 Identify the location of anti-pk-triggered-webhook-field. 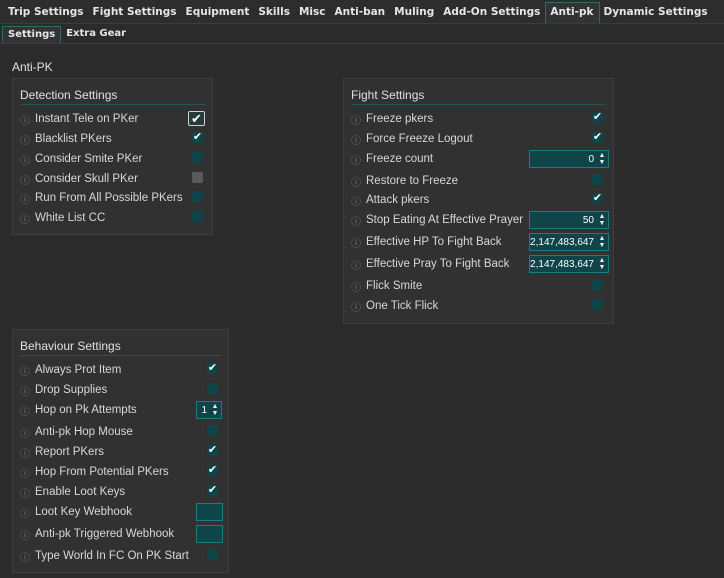
(209, 534).